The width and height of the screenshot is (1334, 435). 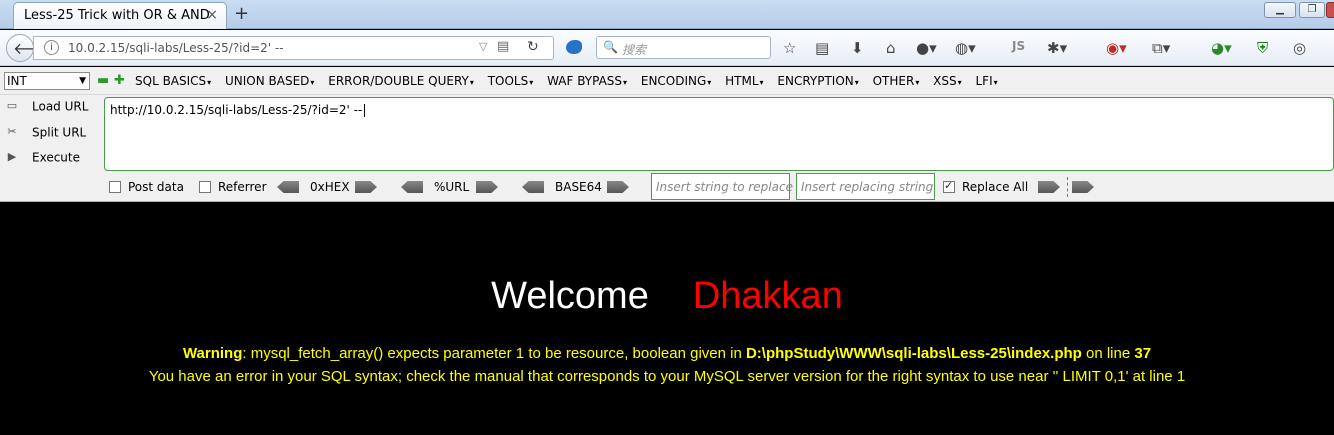 What do you see at coordinates (12, 131) in the screenshot?
I see `scissors-icon: ✂` at bounding box center [12, 131].